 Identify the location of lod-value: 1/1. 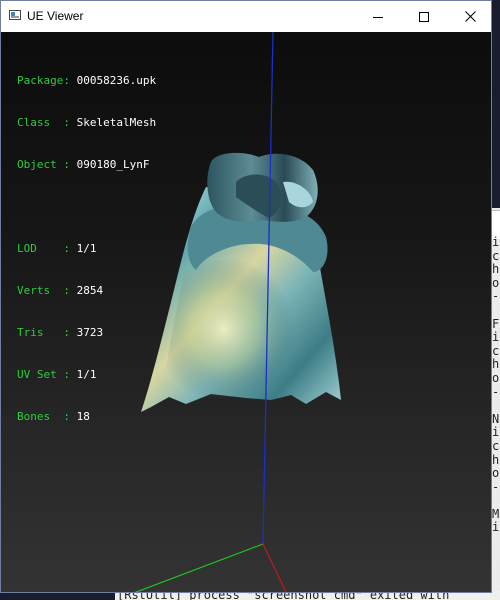
(86, 248).